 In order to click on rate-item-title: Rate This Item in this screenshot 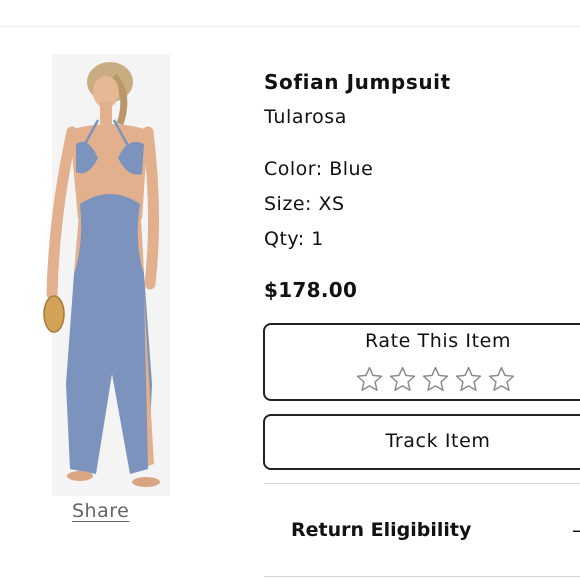, I will do `click(438, 341)`.